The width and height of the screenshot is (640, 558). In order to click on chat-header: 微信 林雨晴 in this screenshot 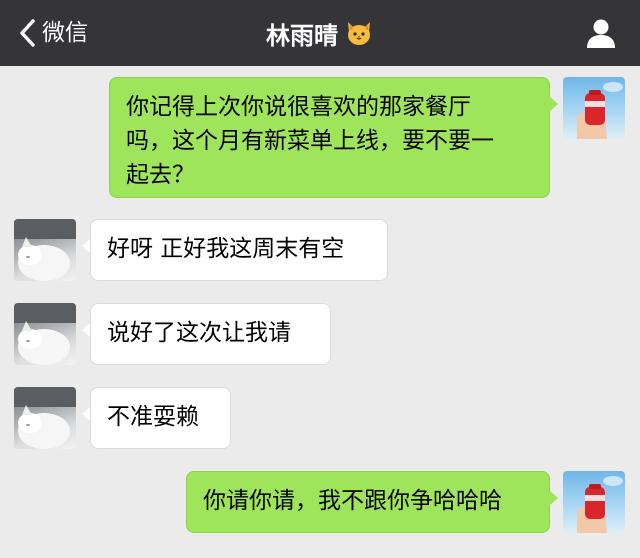, I will do `click(320, 33)`.